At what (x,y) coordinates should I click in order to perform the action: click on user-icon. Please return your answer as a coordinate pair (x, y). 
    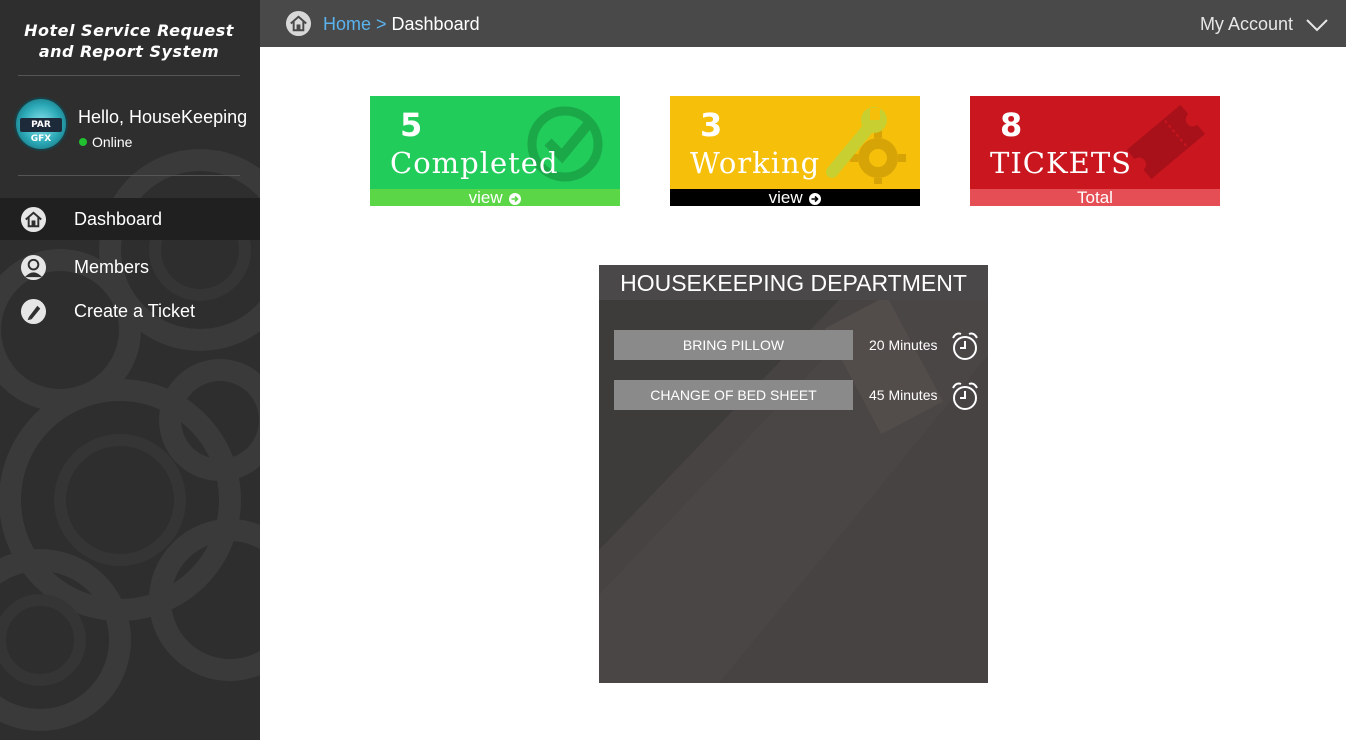
    Looking at the image, I should click on (33, 267).